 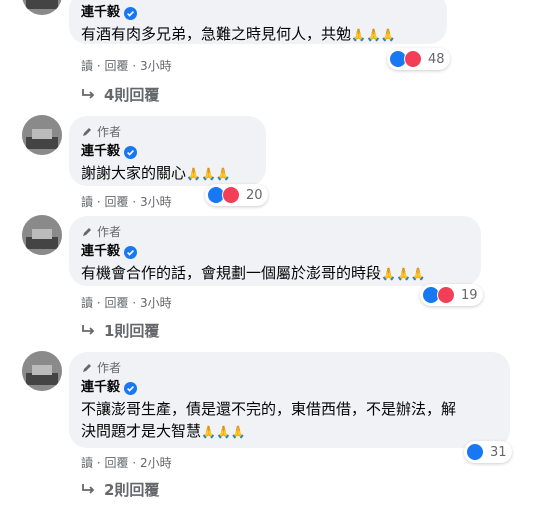 I want to click on comment-bubble: 作者 連千毅 謝謝大家的關心🙏🙏🙏, so click(x=167, y=151).